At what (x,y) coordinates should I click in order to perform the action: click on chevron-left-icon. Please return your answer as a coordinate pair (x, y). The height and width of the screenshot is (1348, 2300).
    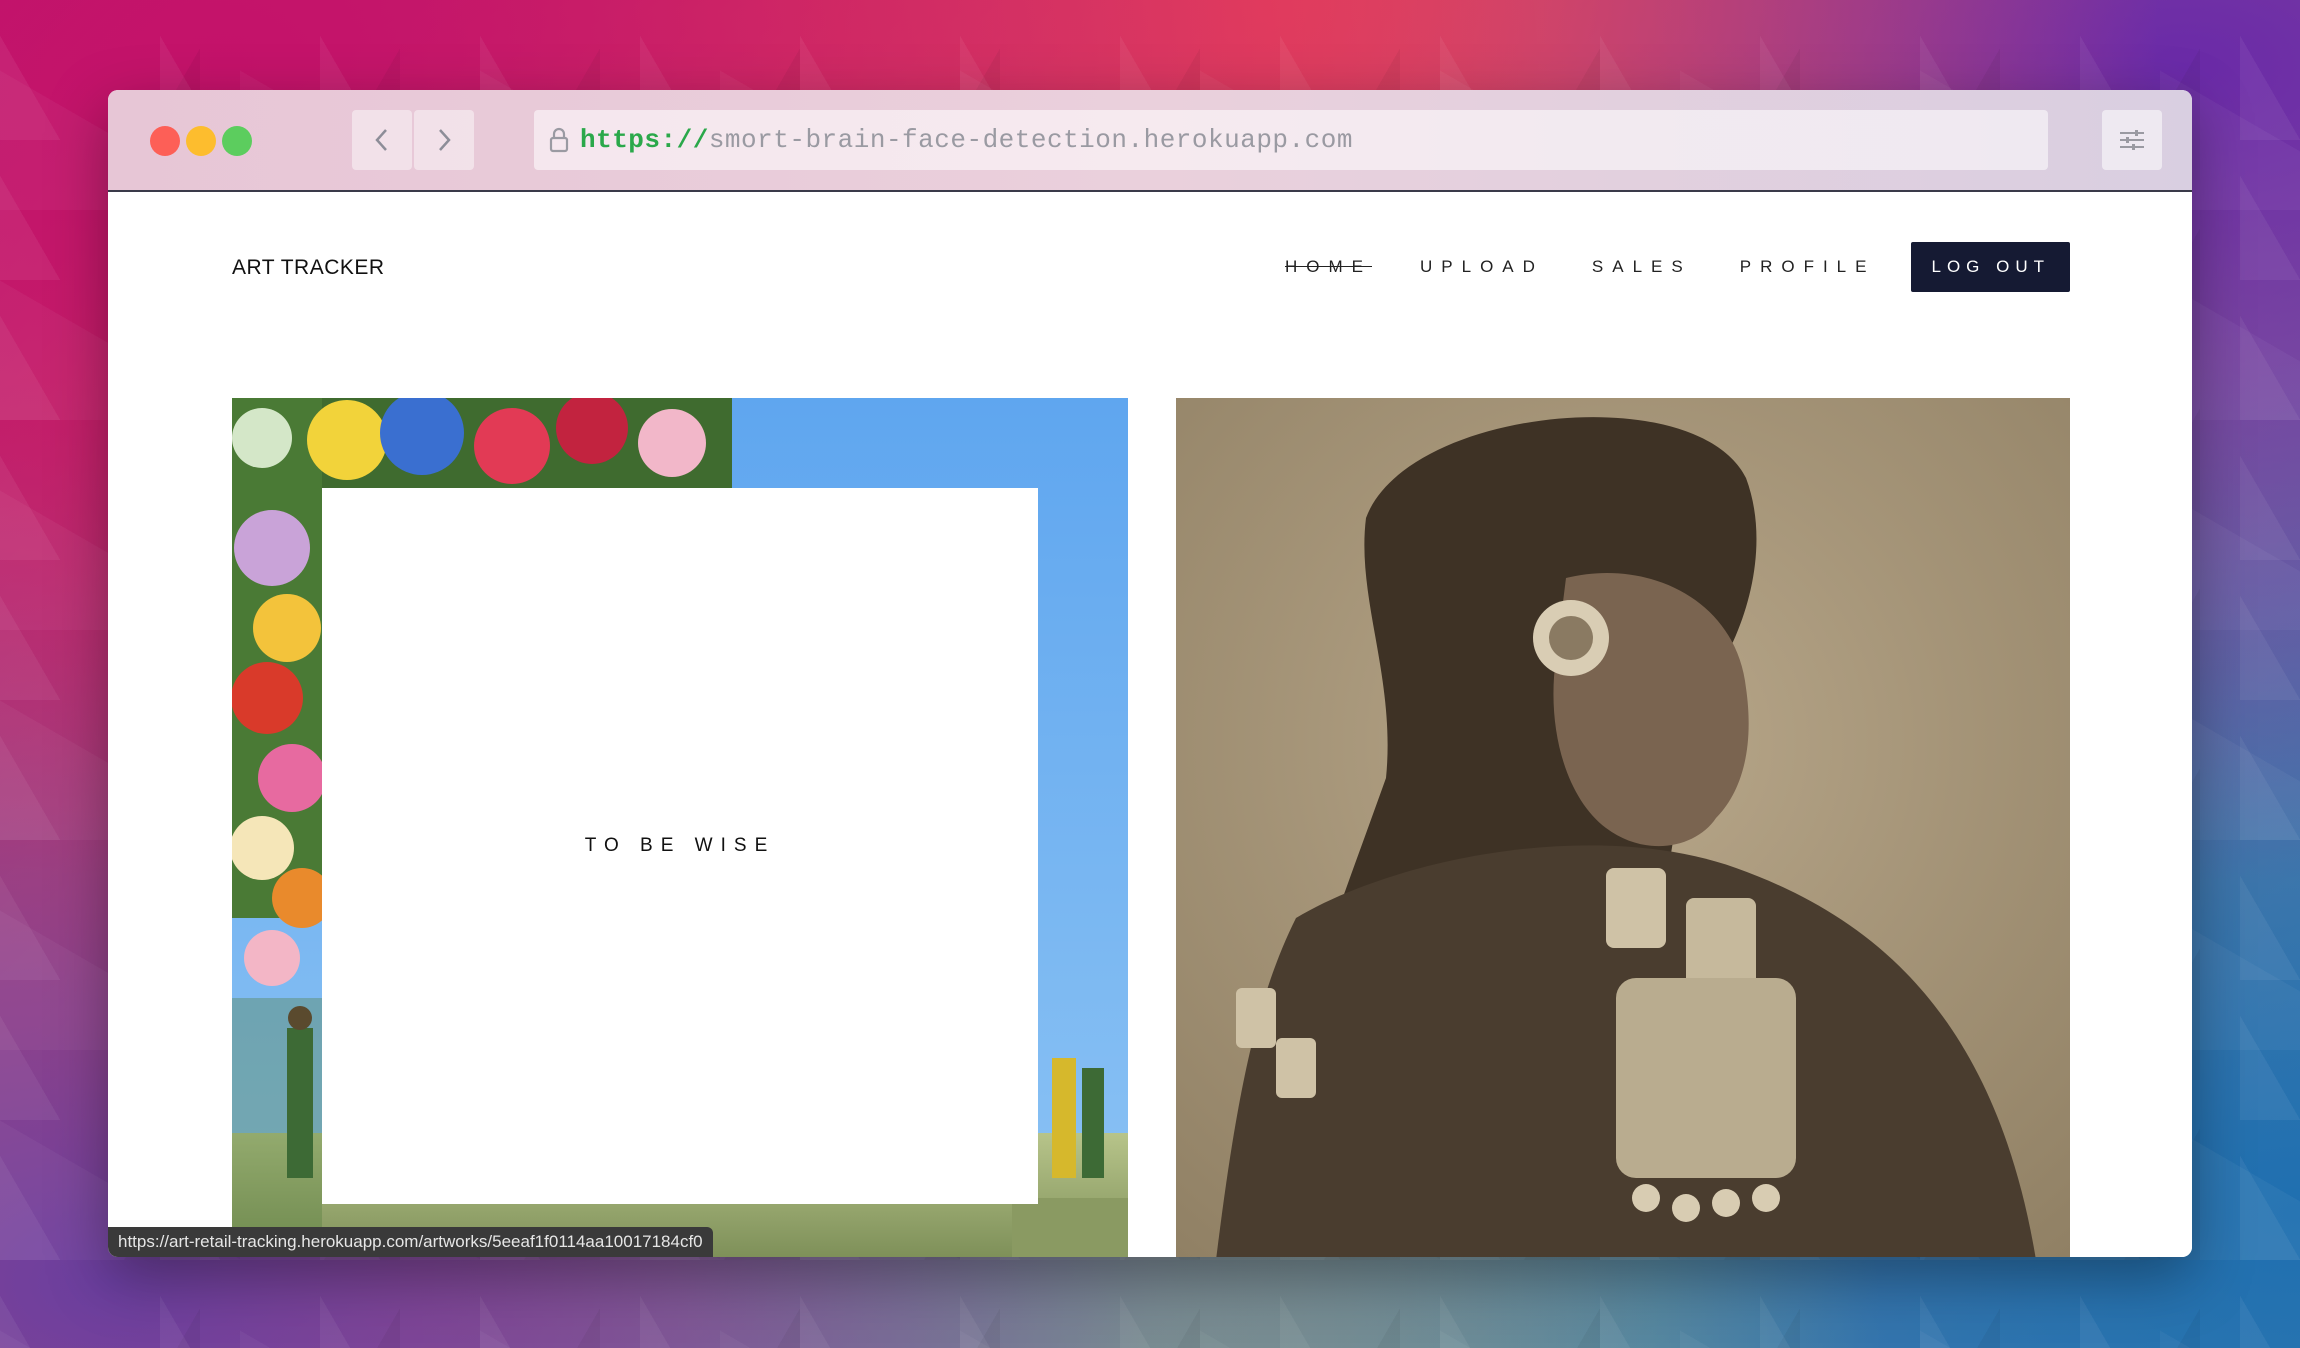
    Looking at the image, I should click on (381, 140).